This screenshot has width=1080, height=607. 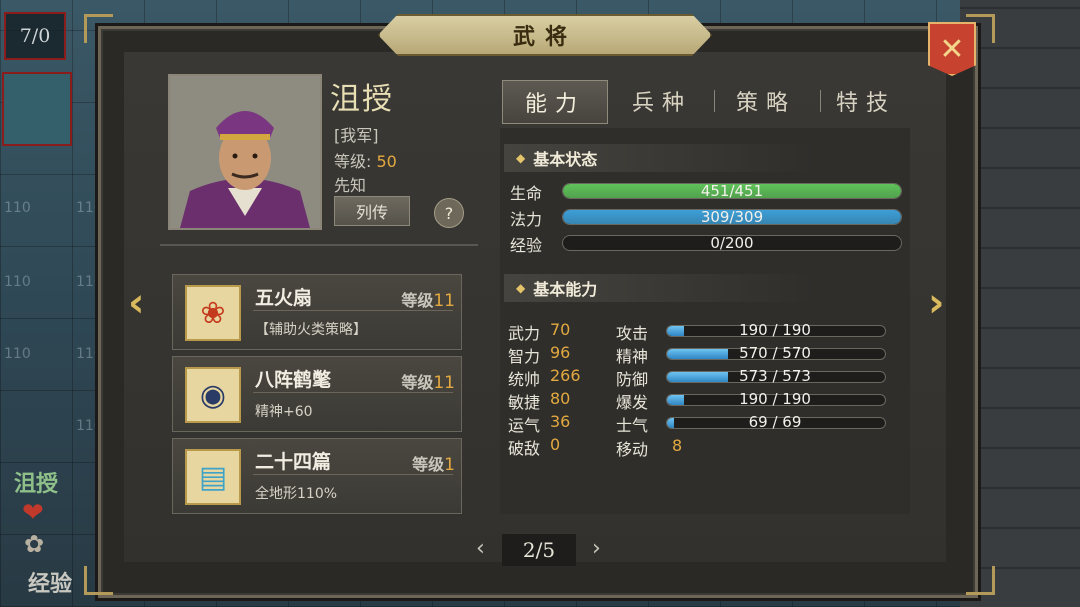 I want to click on ability-name: 统帅, so click(x=524, y=379).